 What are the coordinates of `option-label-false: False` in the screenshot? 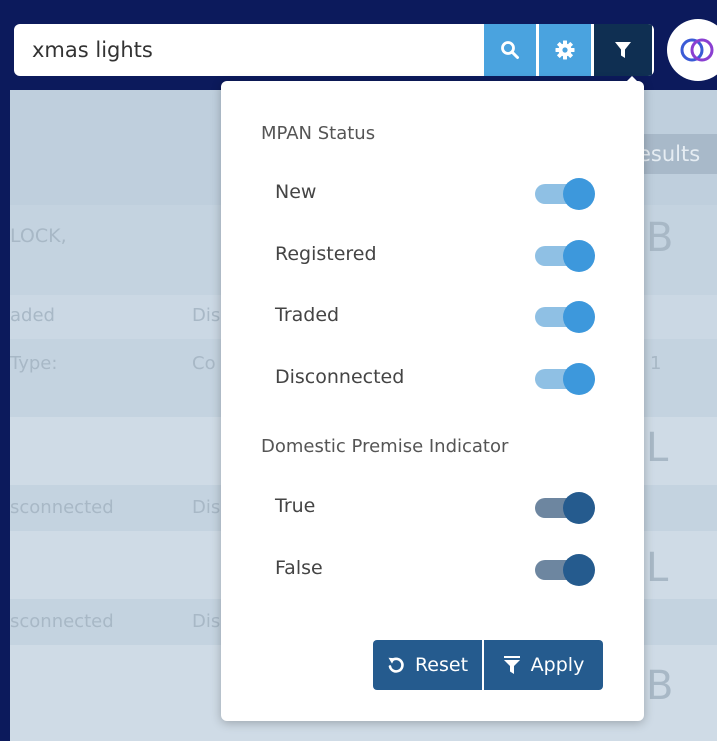 It's located at (299, 568).